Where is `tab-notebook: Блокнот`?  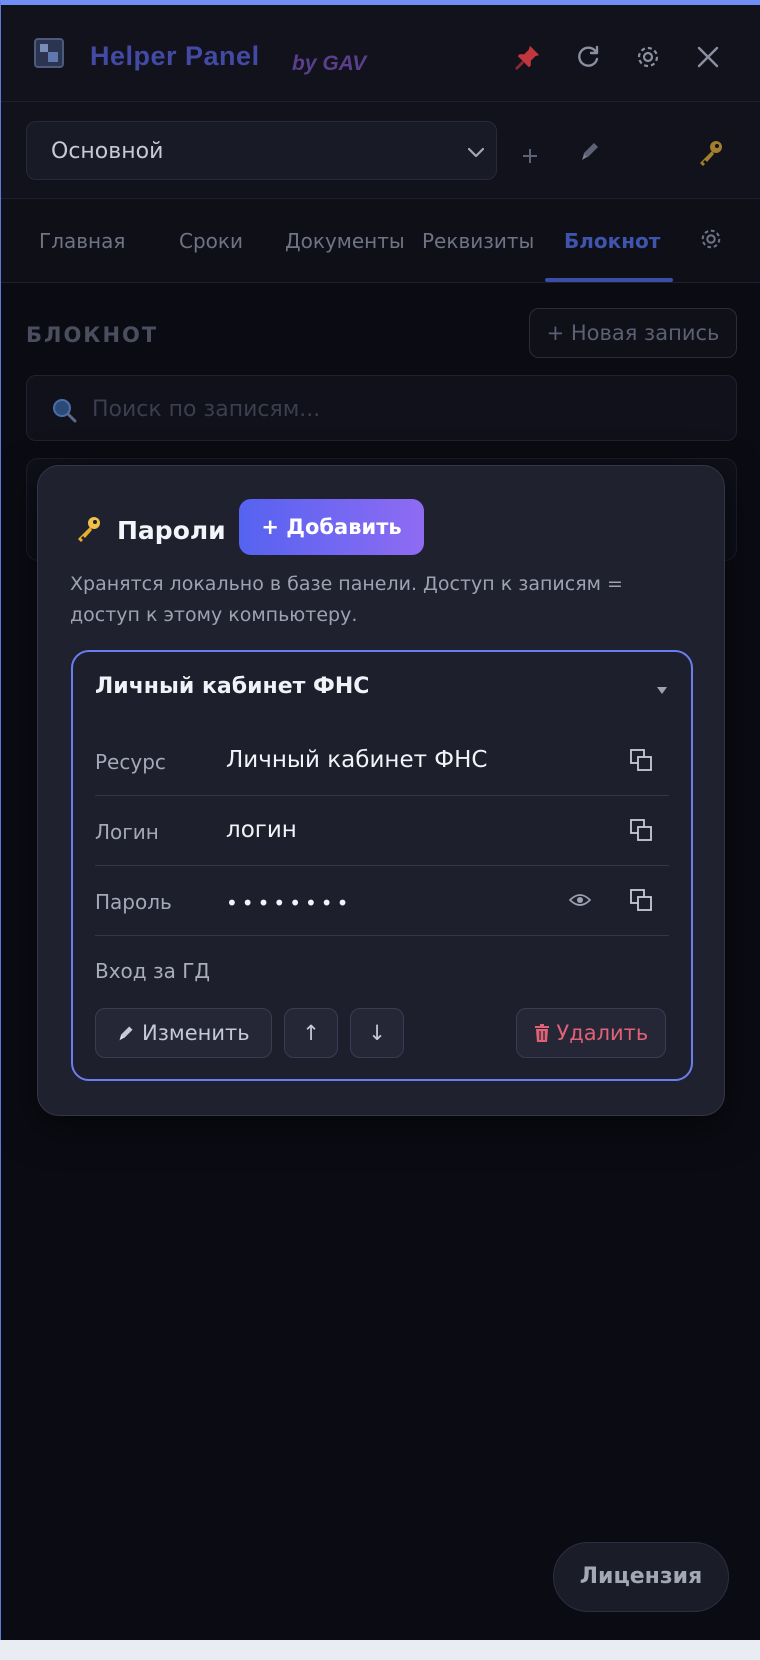 tab-notebook: Блокнот is located at coordinates (612, 241).